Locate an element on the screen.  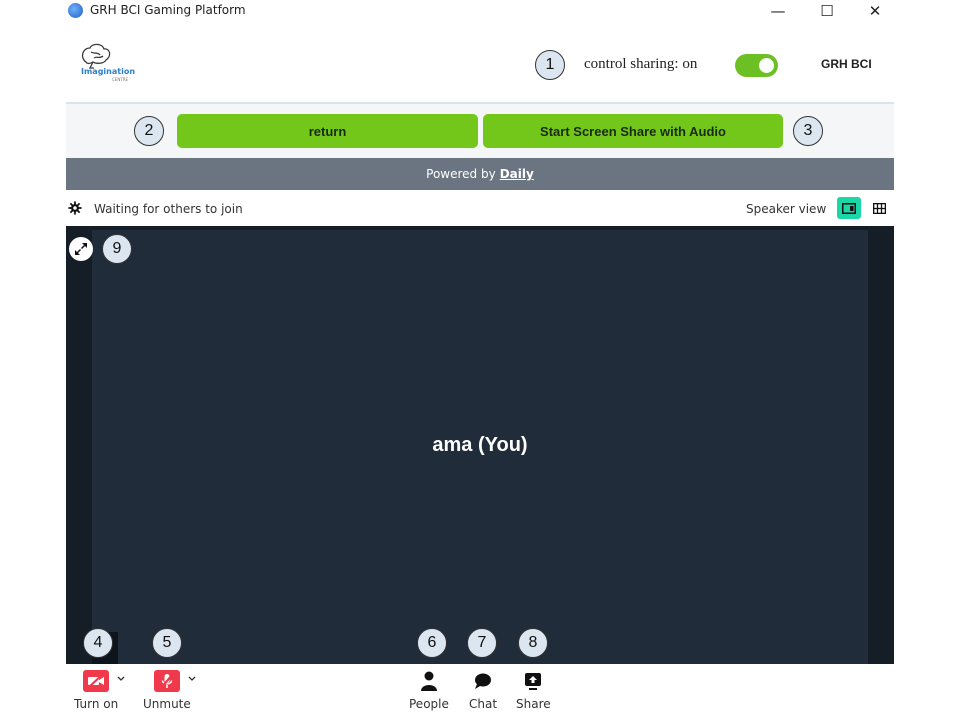
powered-by-bar: Powered by Daily is located at coordinates (480, 174).